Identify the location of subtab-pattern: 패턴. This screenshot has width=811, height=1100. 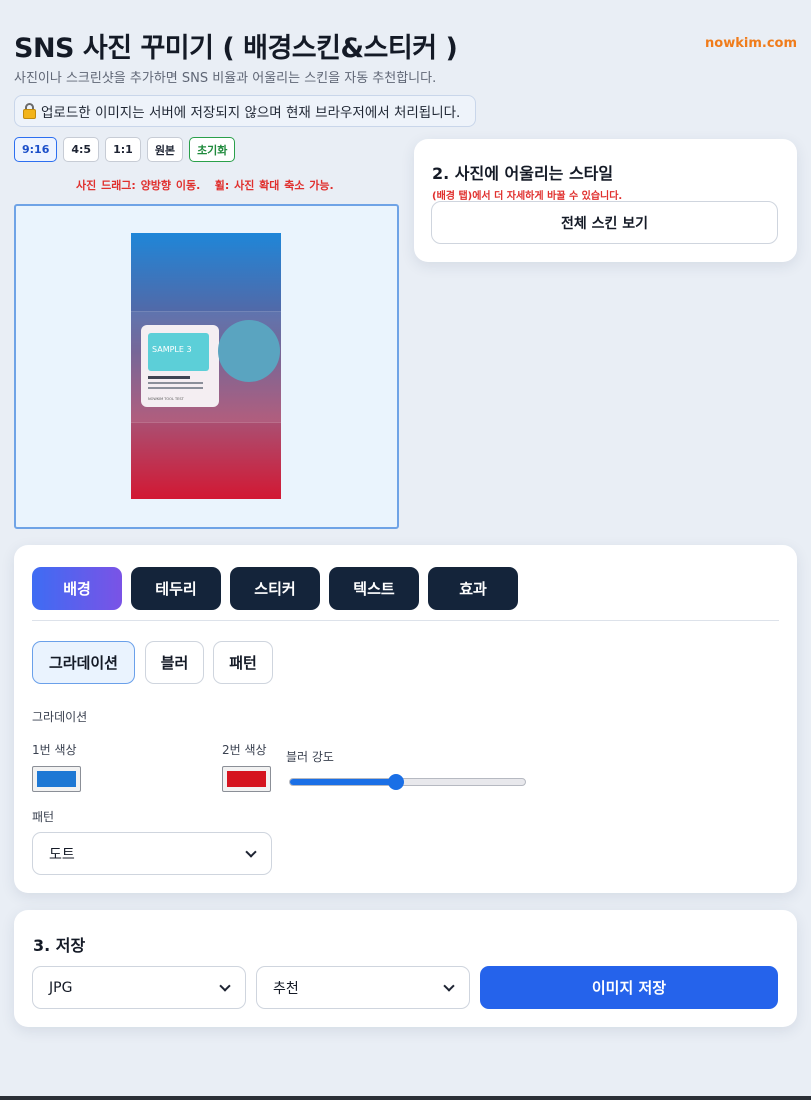
(243, 662).